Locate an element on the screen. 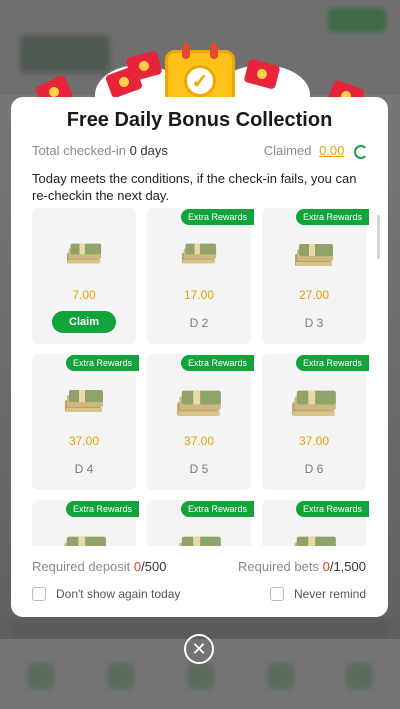  day-label: D 2 is located at coordinates (199, 323).